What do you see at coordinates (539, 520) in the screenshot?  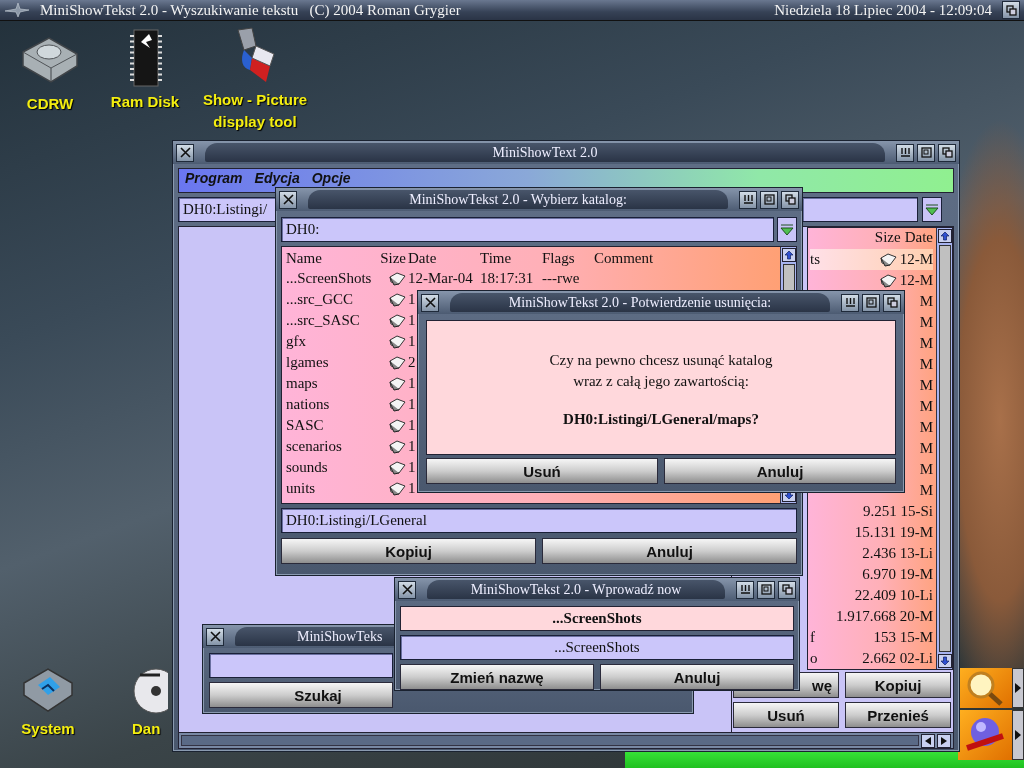 I see `path-field: DH0:Listingi/LGeneral` at bounding box center [539, 520].